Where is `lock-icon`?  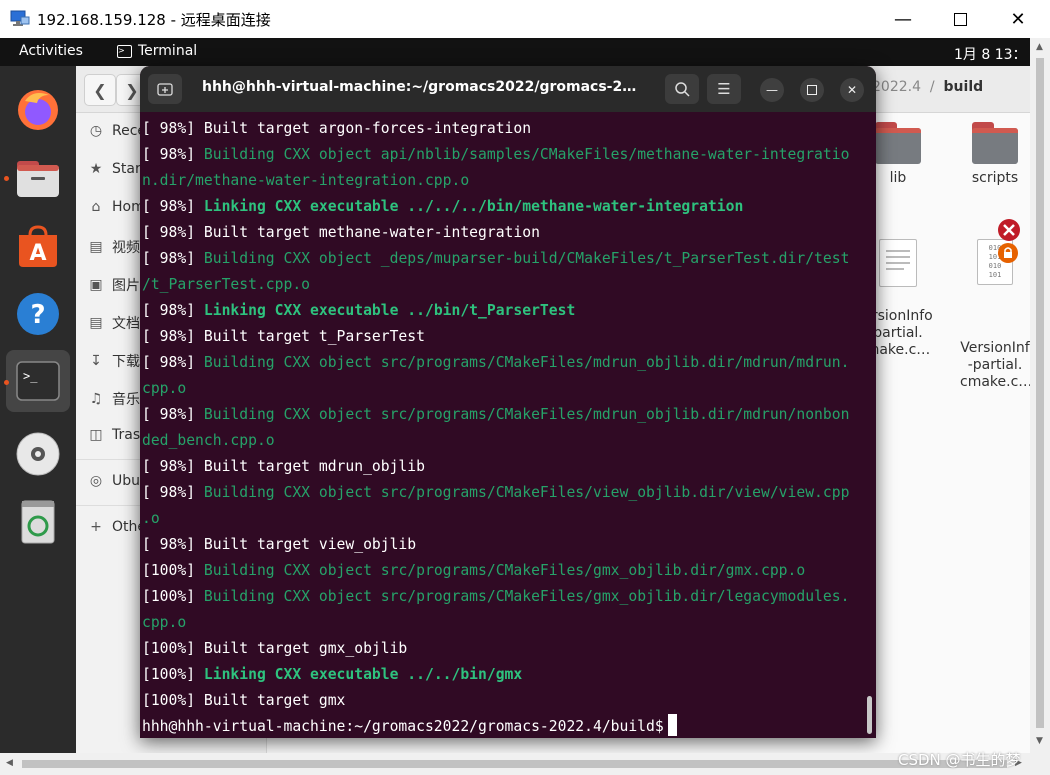 lock-icon is located at coordinates (1008, 253).